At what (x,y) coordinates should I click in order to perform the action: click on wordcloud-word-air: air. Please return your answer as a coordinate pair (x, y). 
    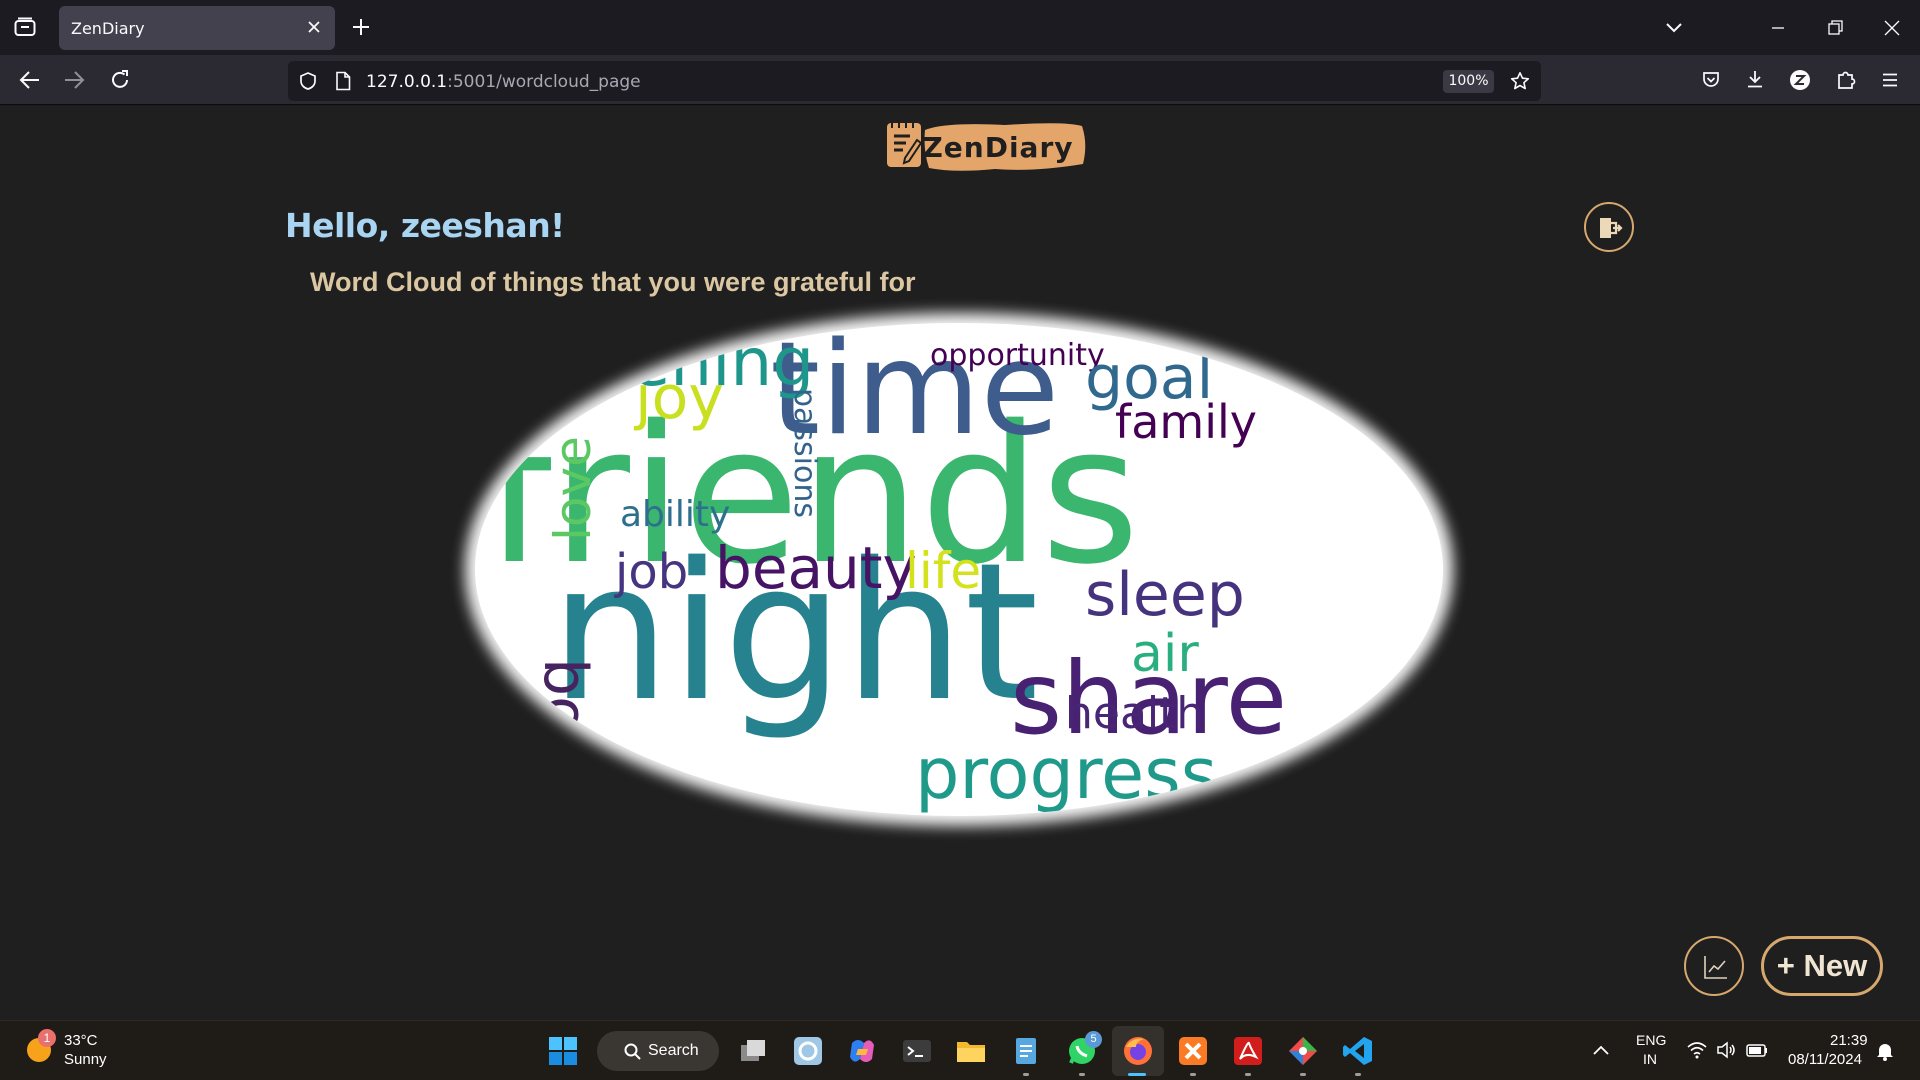
    Looking at the image, I should click on (1165, 654).